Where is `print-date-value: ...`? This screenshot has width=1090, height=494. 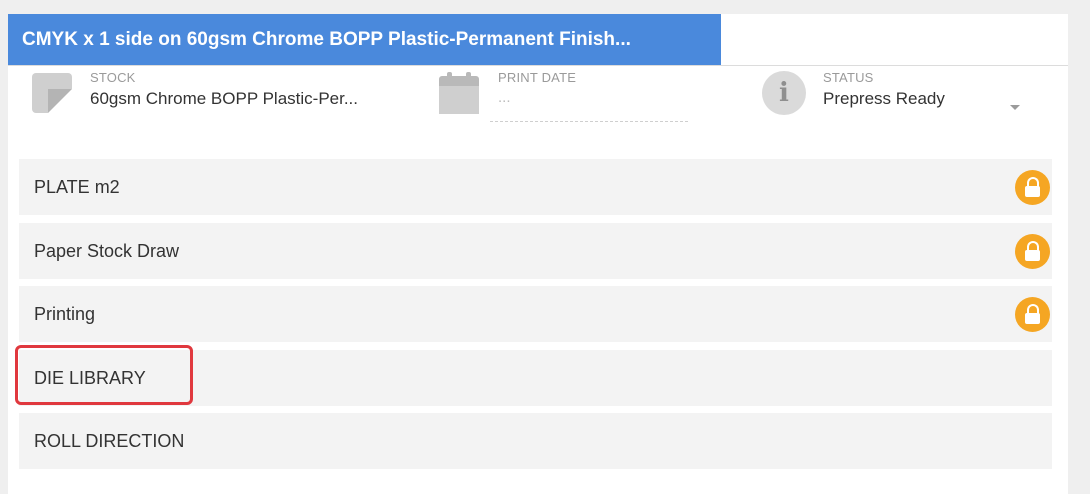
print-date-value: ... is located at coordinates (537, 97).